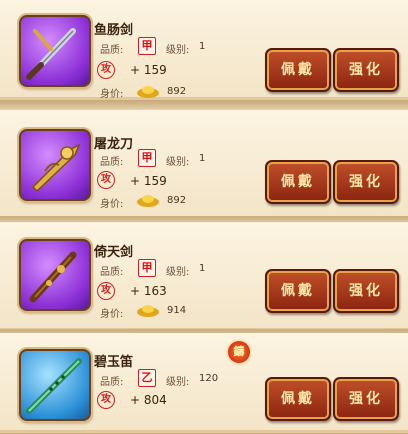  What do you see at coordinates (204, 105) in the screenshot?
I see `divider` at bounding box center [204, 105].